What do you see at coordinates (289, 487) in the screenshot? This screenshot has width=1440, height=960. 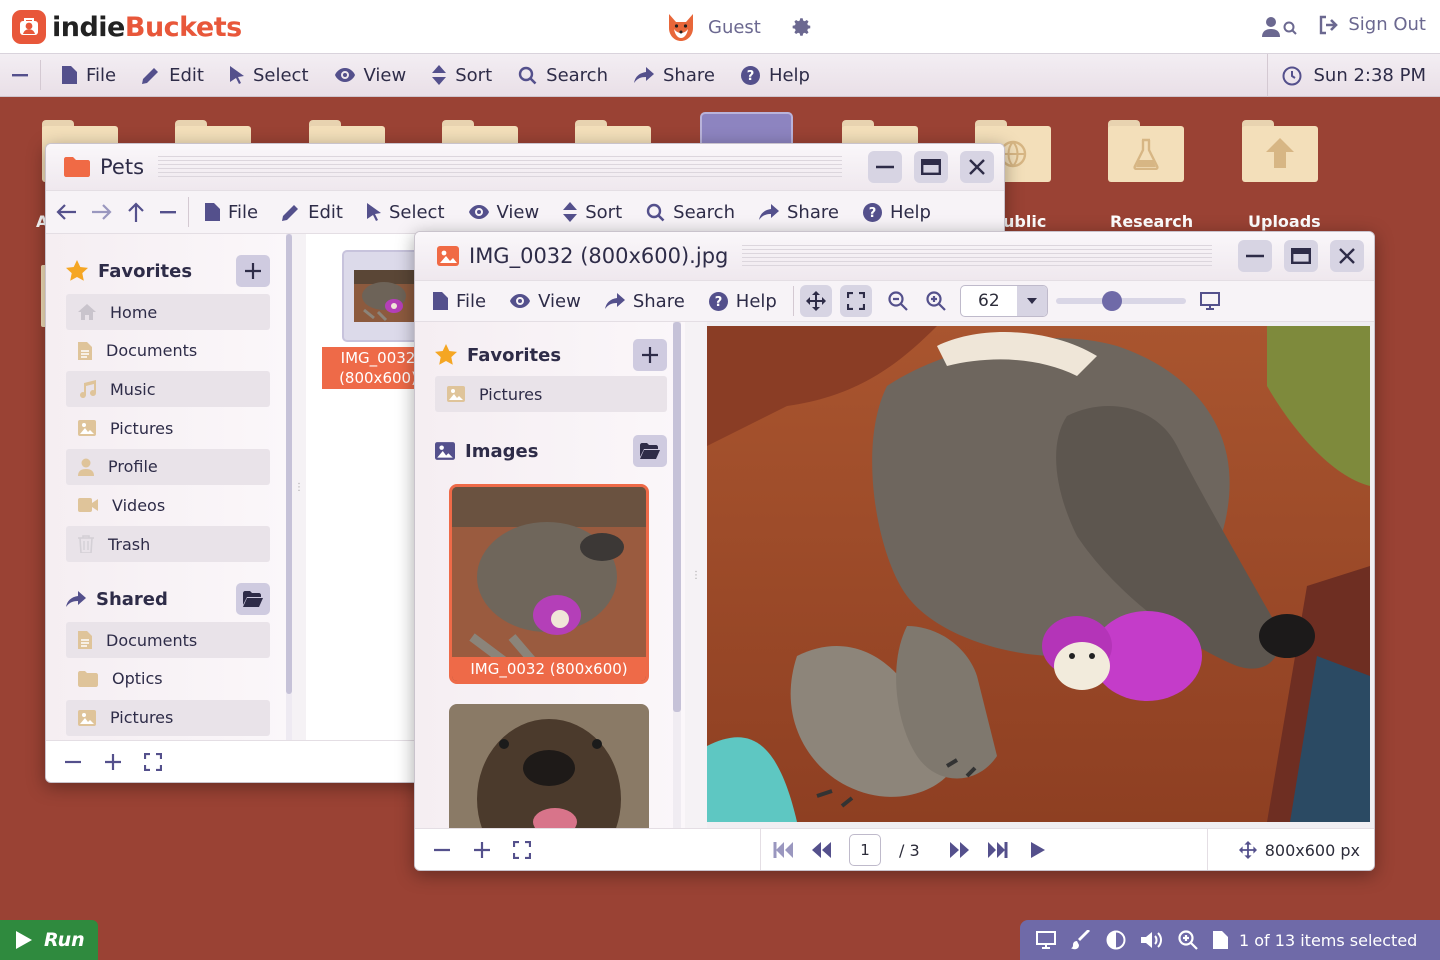 I see `sidebar-scrollbar` at bounding box center [289, 487].